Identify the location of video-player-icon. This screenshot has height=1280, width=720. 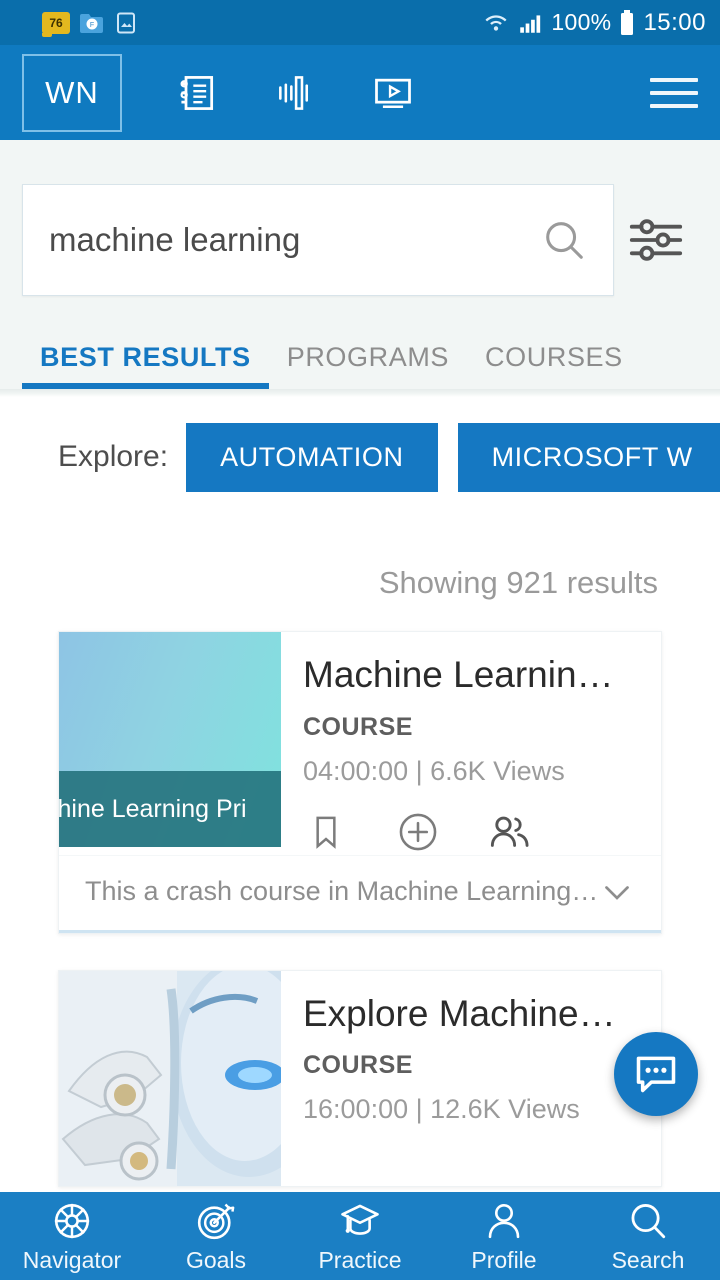
(393, 93).